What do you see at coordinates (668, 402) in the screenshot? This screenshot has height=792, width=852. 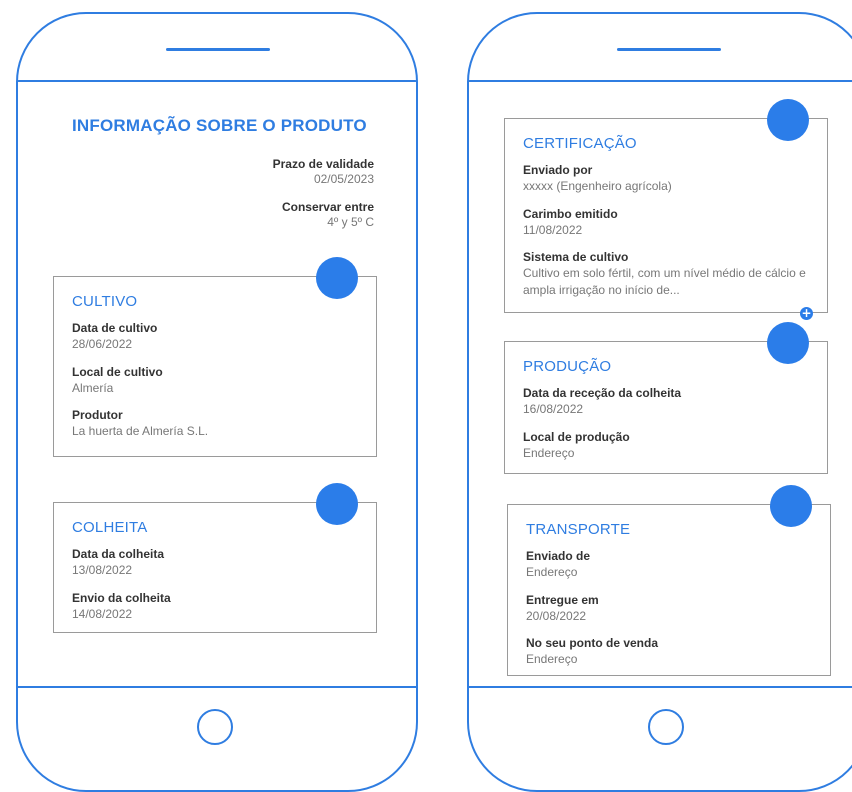 I see `field-harvest-reception-date: Data da receção da colheita 16/08/2022` at bounding box center [668, 402].